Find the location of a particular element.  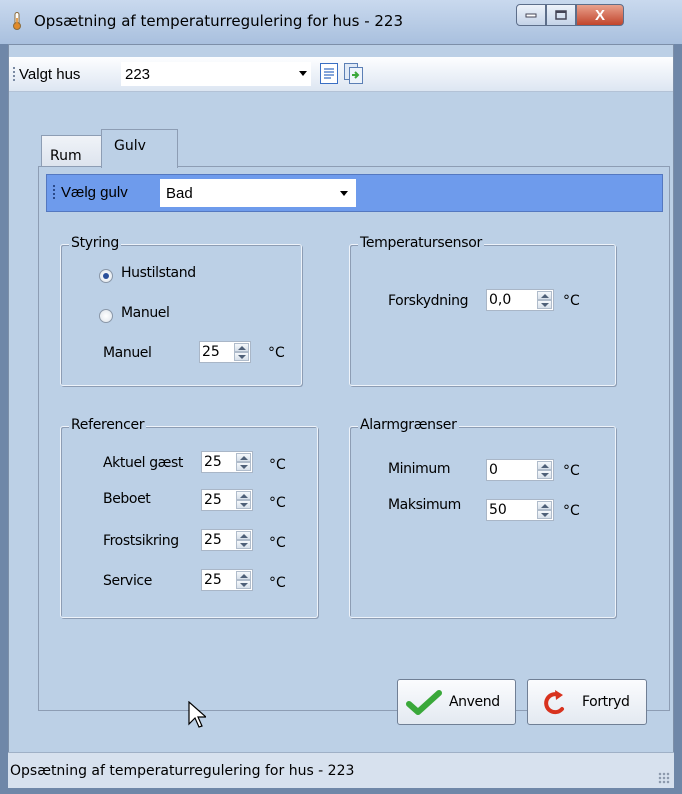

manuel-spinner: 25 is located at coordinates (225, 352).